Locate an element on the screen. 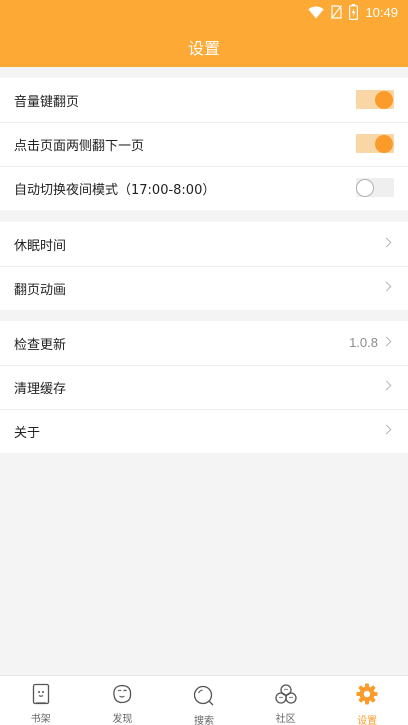 This screenshot has height=725, width=408. page-title: 设置 is located at coordinates (203, 48).